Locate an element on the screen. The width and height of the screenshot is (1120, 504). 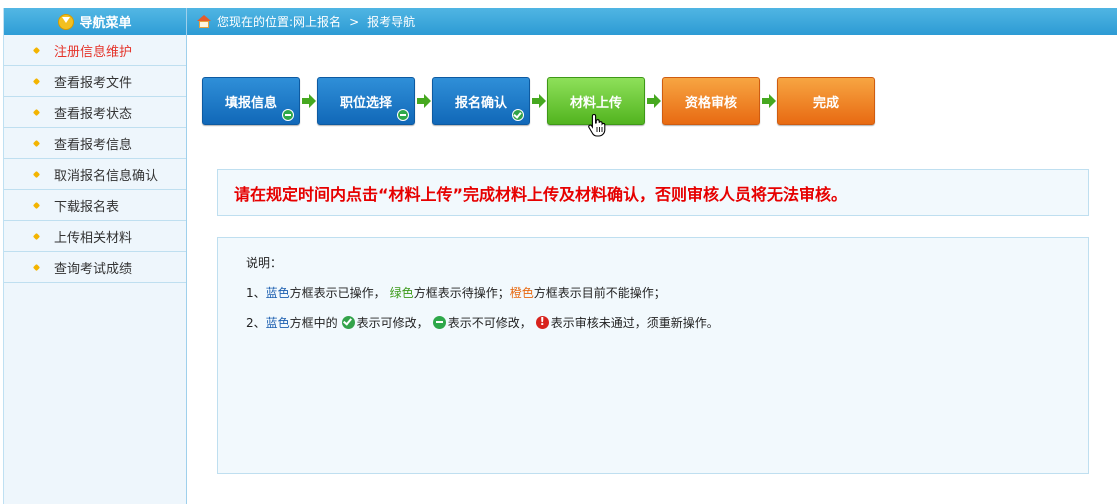
info-orange-word: 橙色 is located at coordinates (521, 293).